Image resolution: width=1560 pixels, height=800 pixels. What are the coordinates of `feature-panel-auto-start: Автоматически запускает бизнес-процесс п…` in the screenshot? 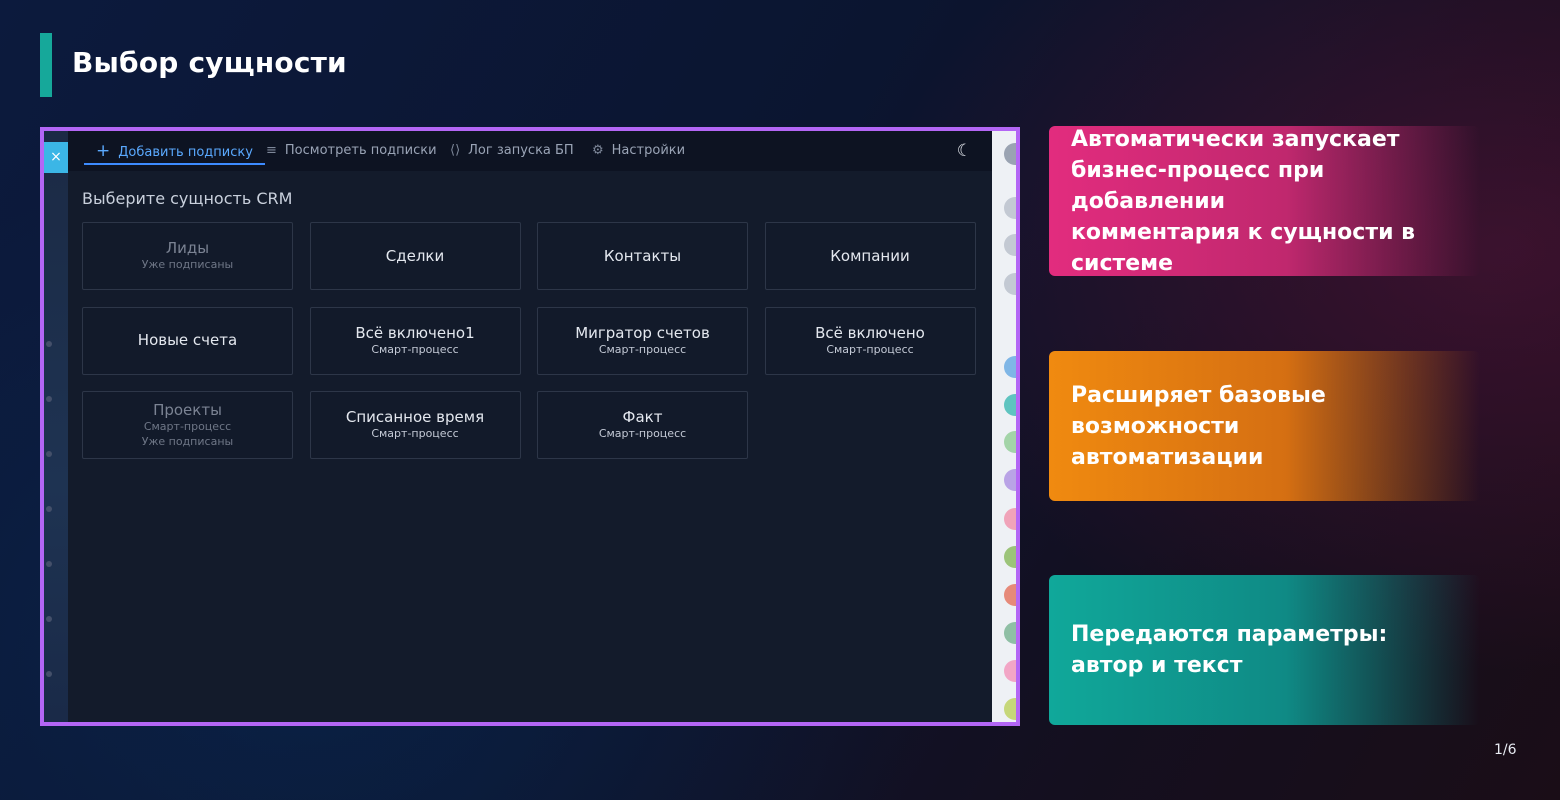 It's located at (1264, 201).